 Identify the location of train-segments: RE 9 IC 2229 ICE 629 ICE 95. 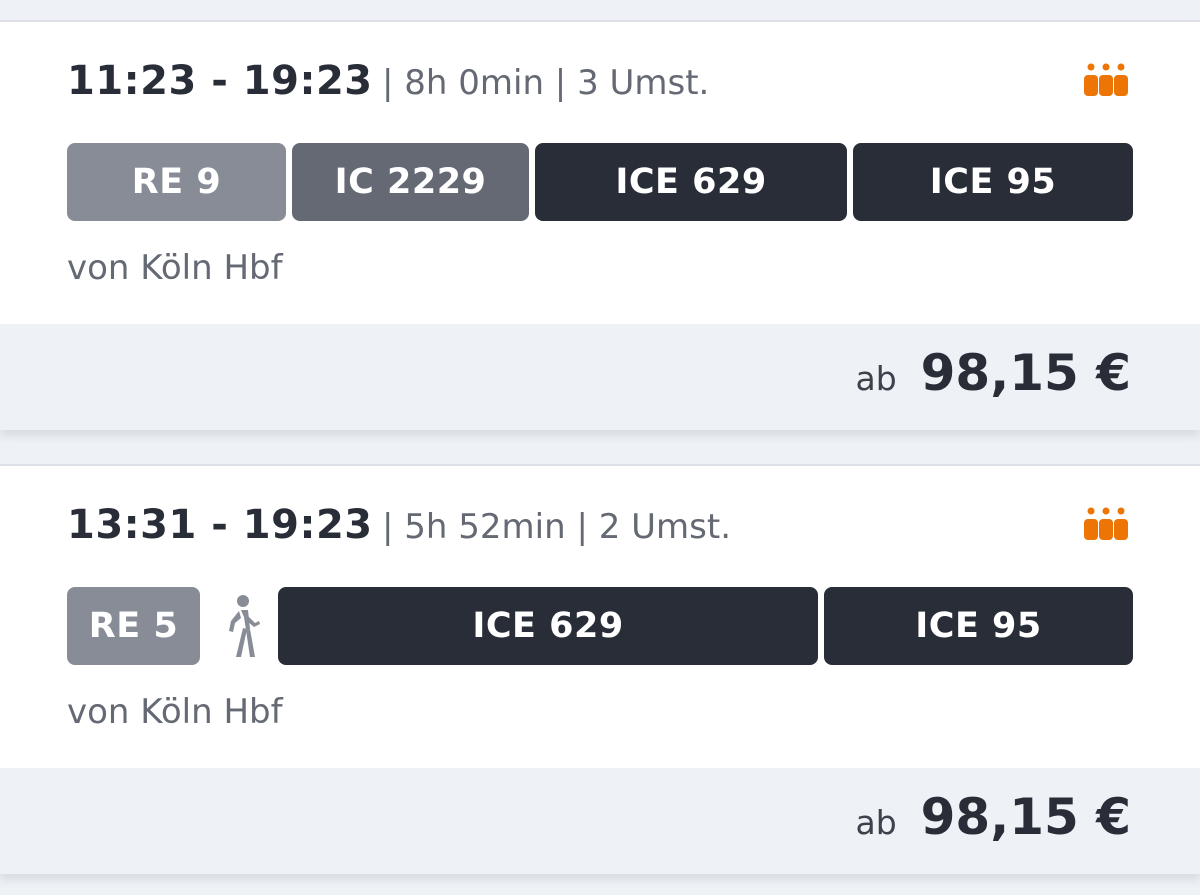
(600, 182).